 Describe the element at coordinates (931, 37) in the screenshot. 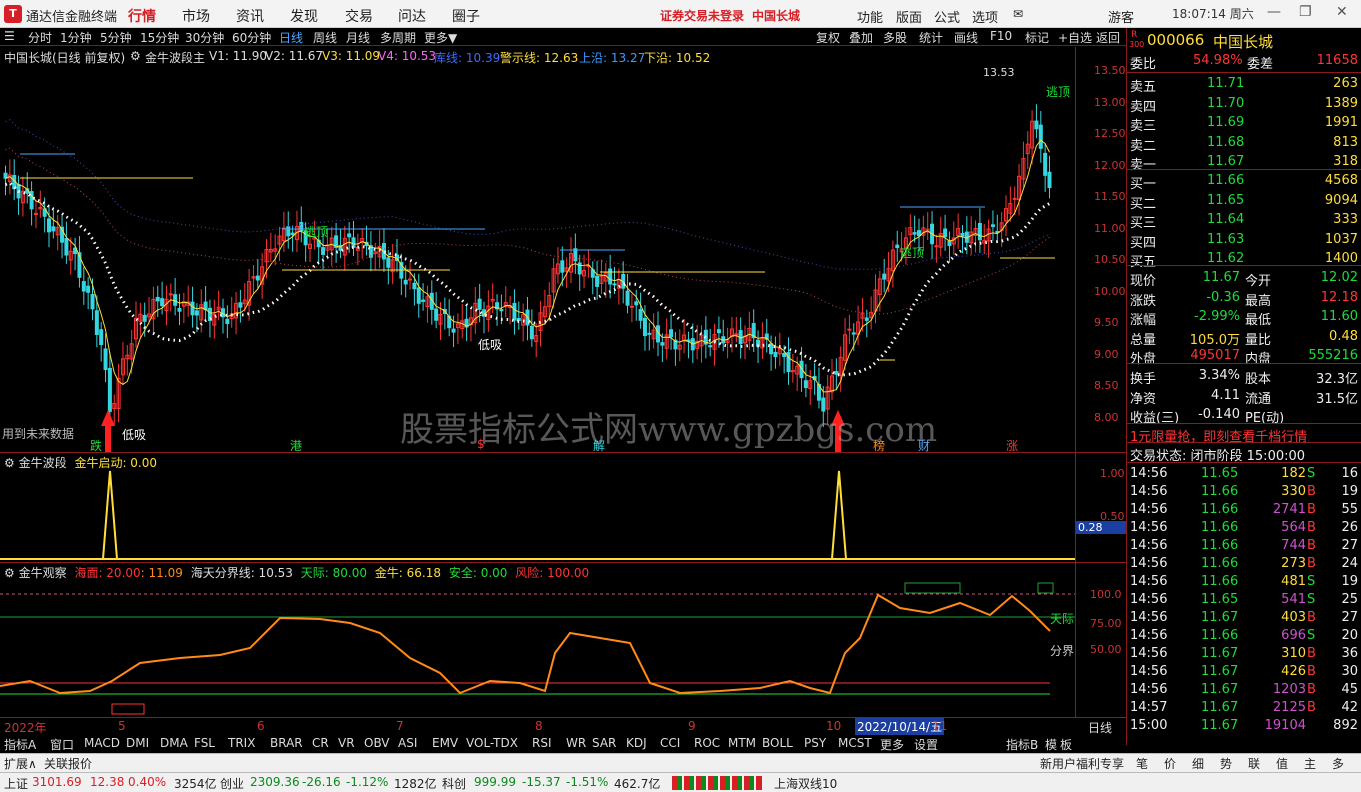

I see `btn-tongji: 统计` at that location.